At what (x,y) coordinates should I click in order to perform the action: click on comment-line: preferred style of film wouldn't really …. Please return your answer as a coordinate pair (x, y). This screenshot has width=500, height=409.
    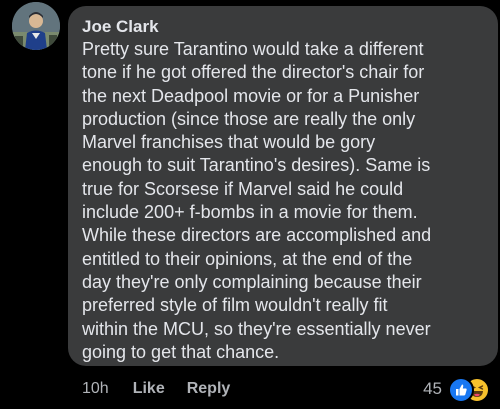
    Looking at the image, I should click on (235, 305).